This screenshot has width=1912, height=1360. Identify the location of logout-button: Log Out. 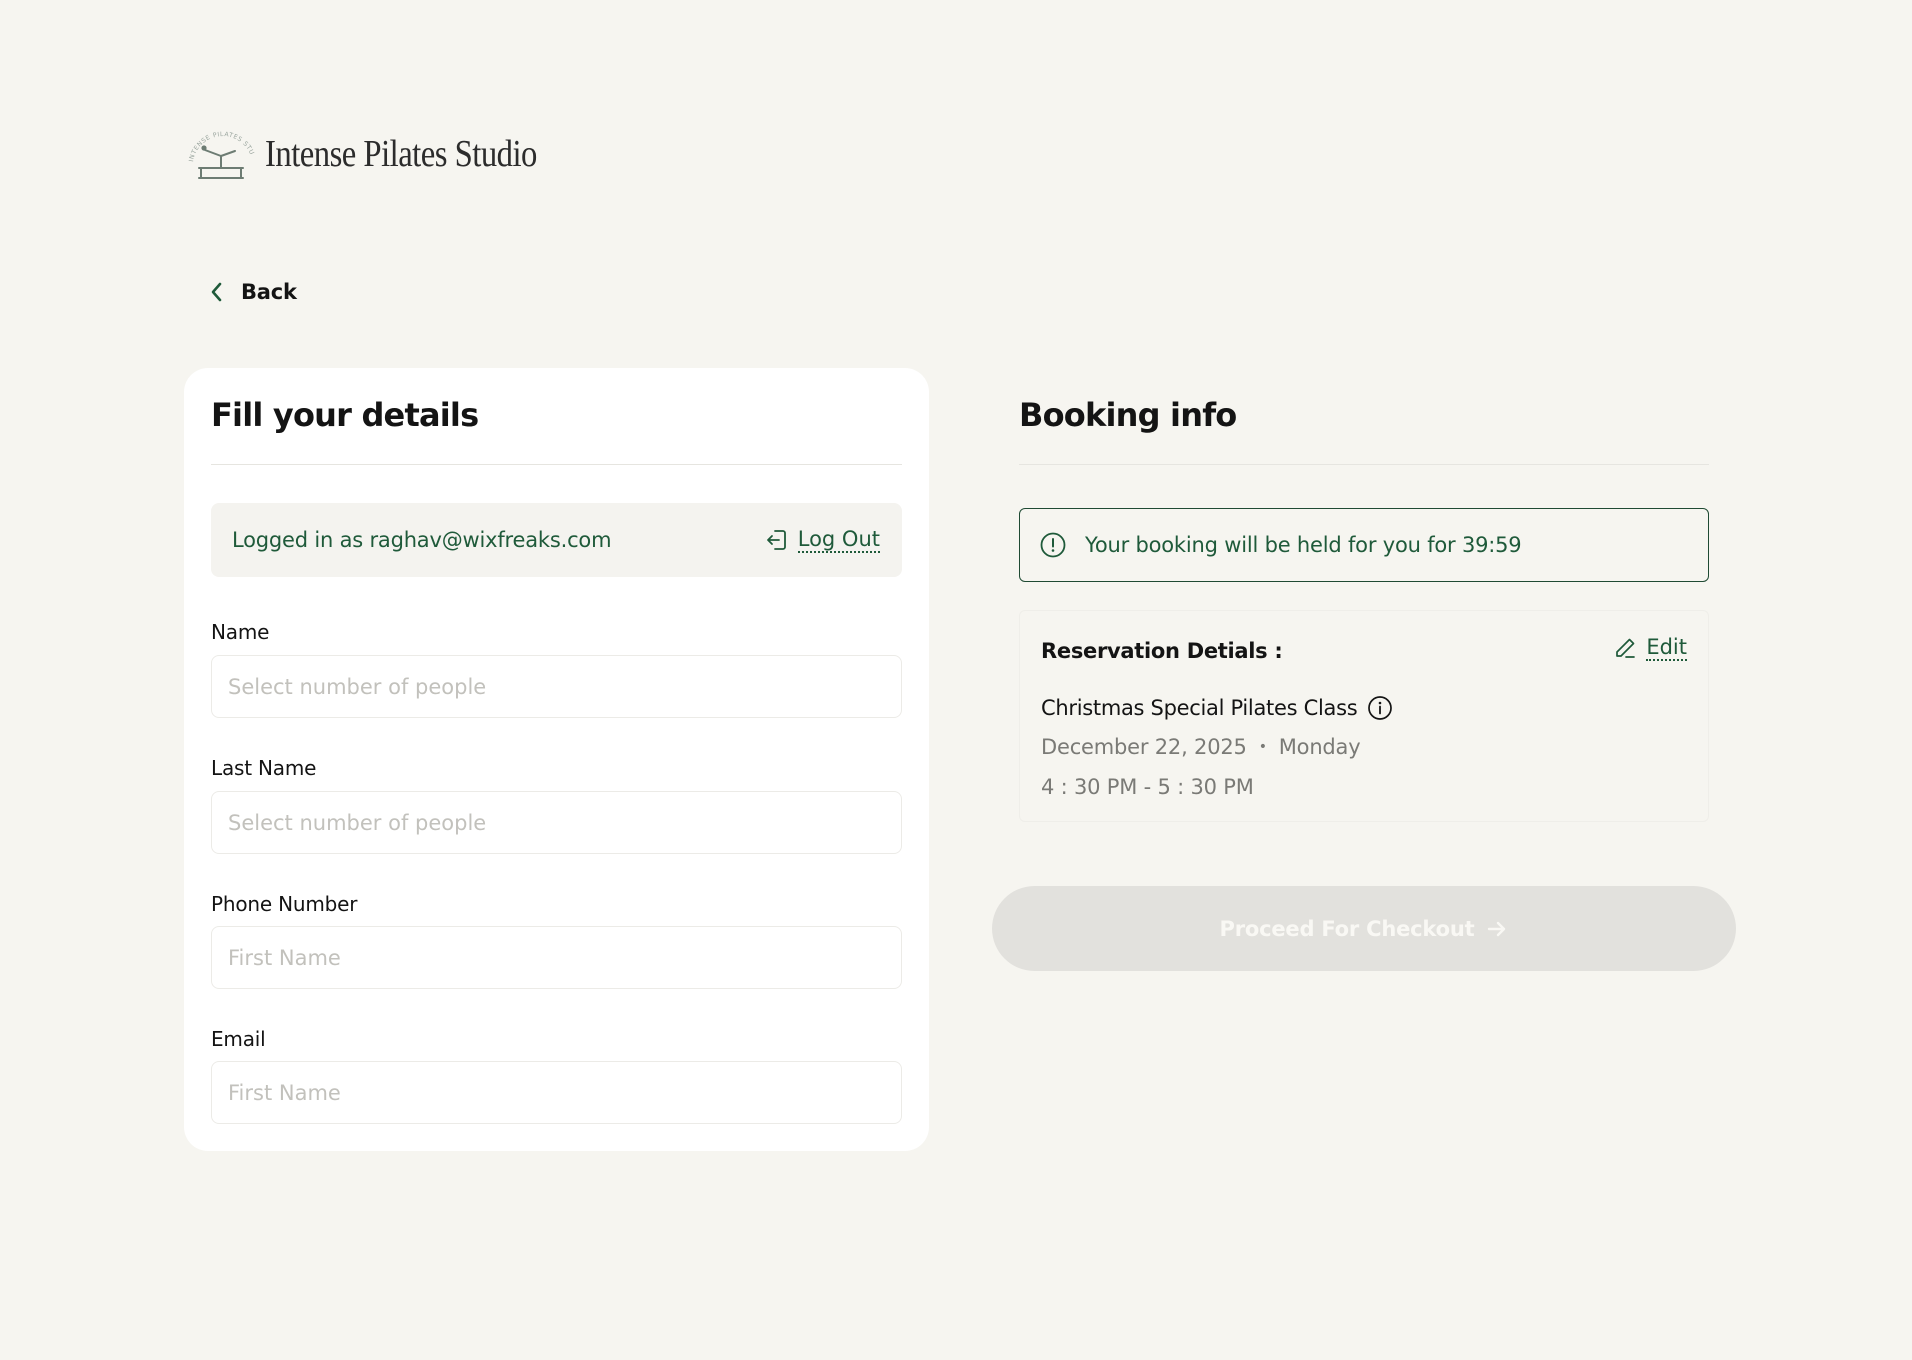
(822, 540).